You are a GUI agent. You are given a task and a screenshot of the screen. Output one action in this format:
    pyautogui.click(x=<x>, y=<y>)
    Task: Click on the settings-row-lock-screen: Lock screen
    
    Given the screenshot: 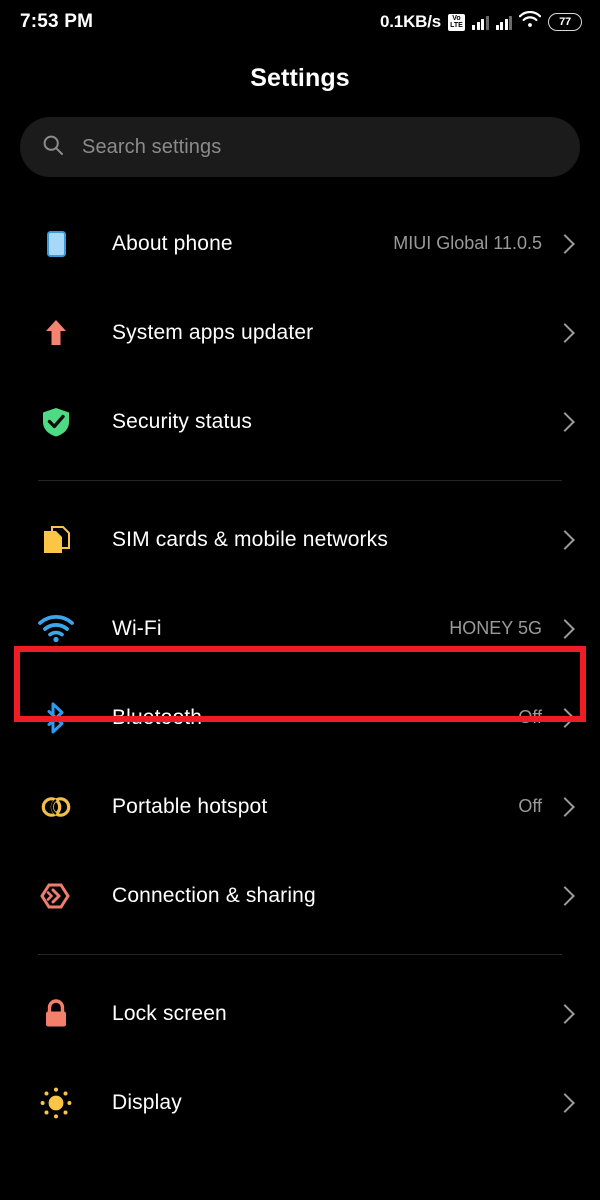 What is the action you would take?
    pyautogui.click(x=300, y=1013)
    